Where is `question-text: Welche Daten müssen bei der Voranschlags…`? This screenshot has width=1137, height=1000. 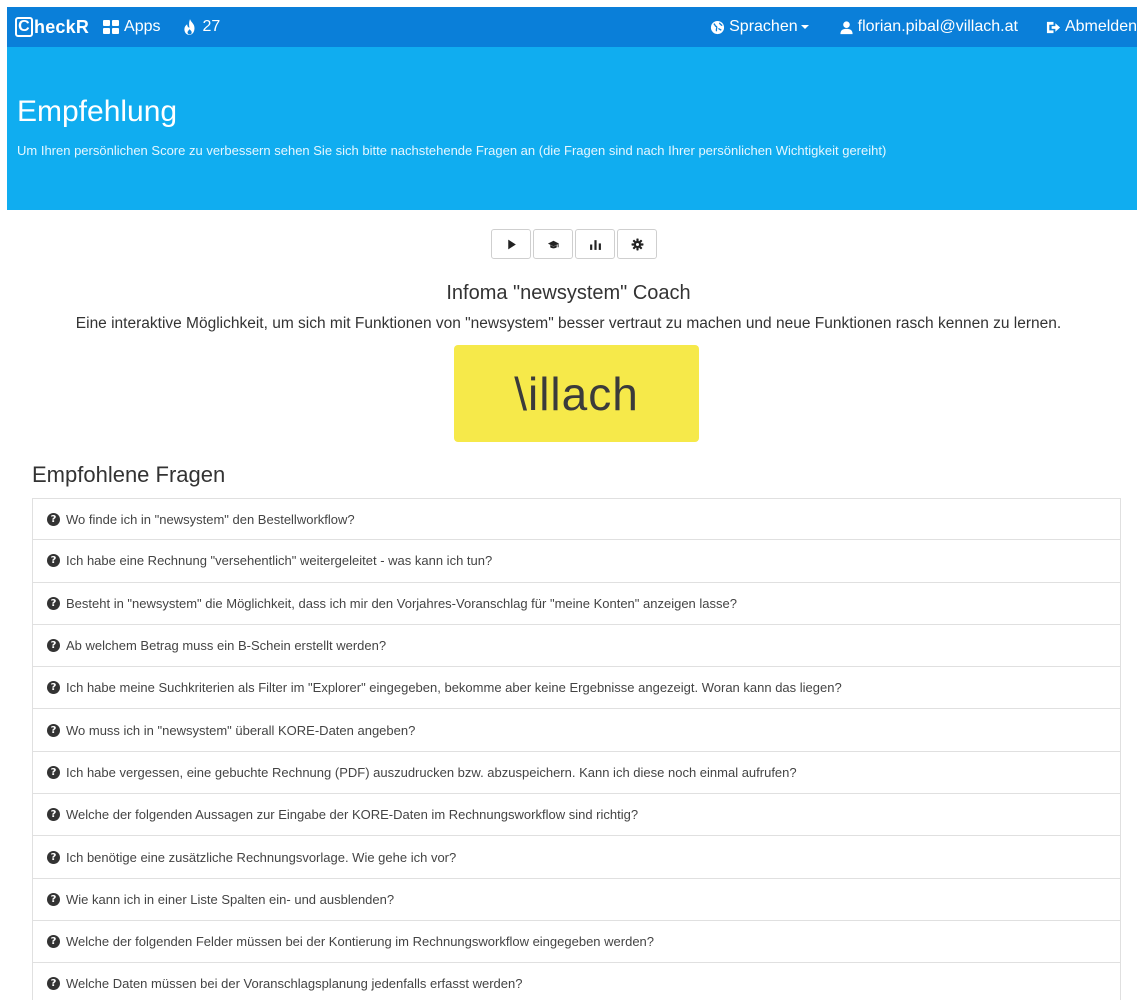 question-text: Welche Daten müssen bei der Voranschlags… is located at coordinates (294, 984).